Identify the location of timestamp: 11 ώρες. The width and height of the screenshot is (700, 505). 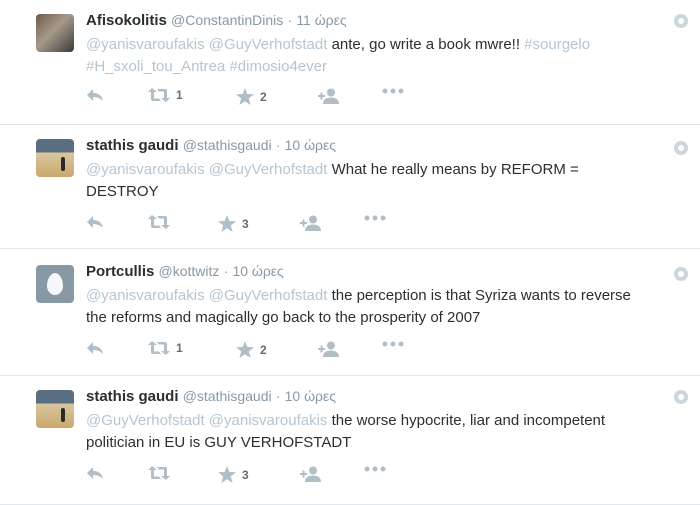
(321, 20).